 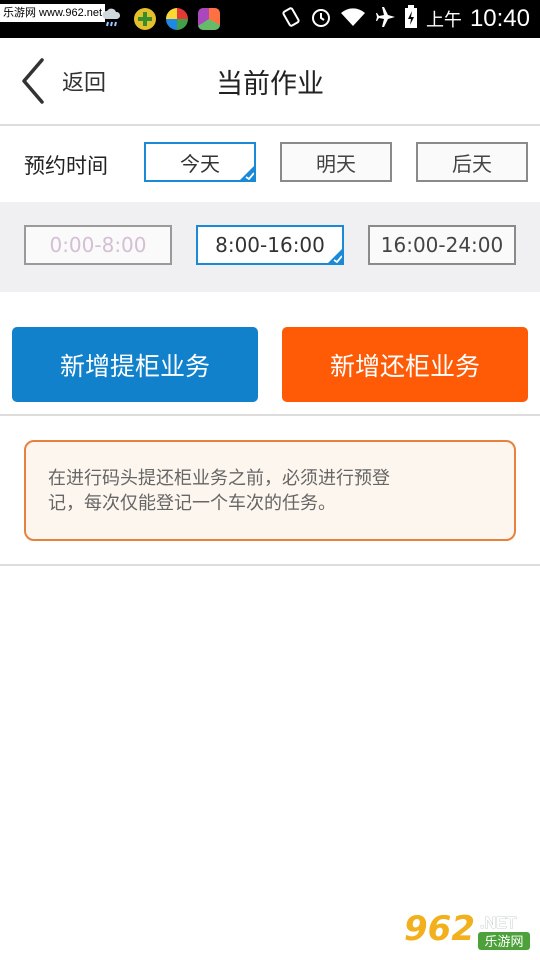 I want to click on status-time: 10:40, so click(x=499, y=18).